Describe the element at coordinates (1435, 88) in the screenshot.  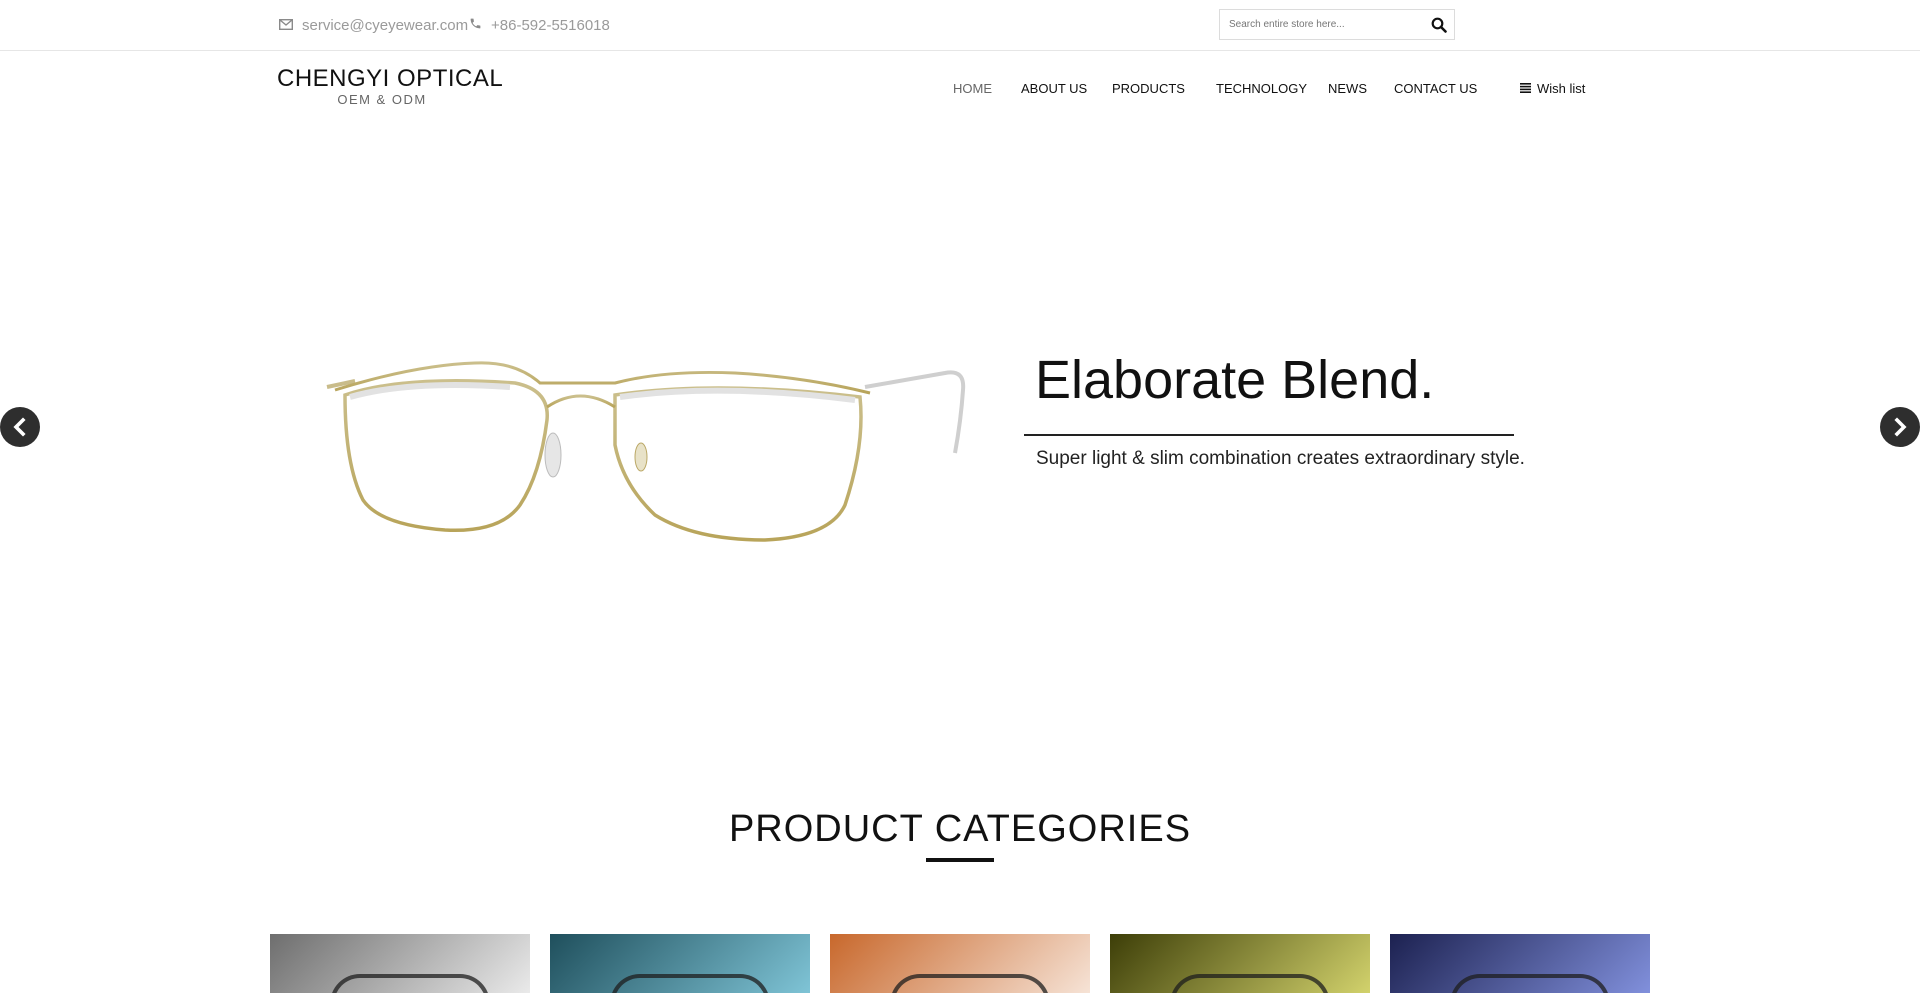
I see `nav-contact-us: CONTACT US` at that location.